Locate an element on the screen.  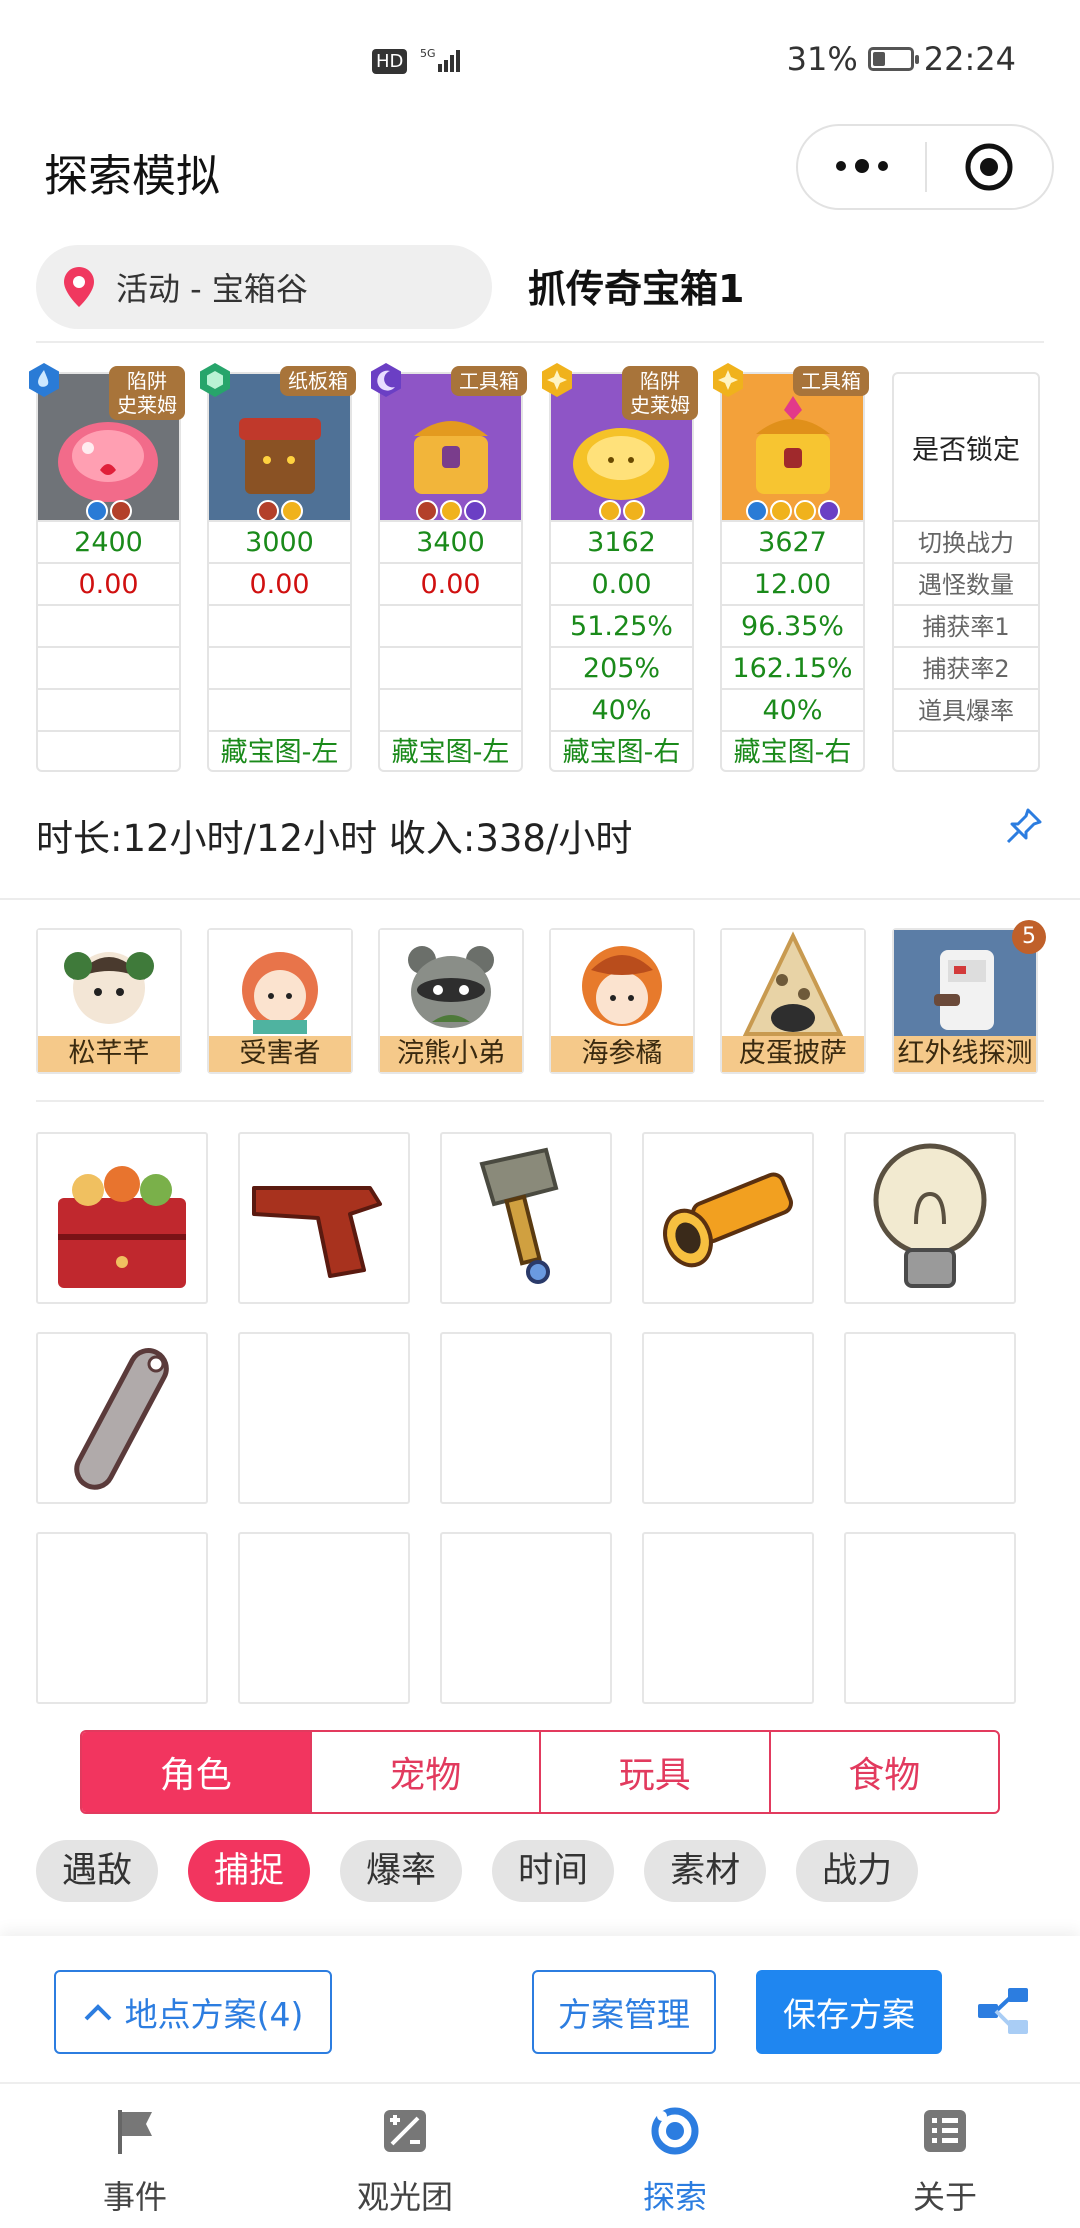
character-card: 皮蛋披萨 is located at coordinates (793, 1001).